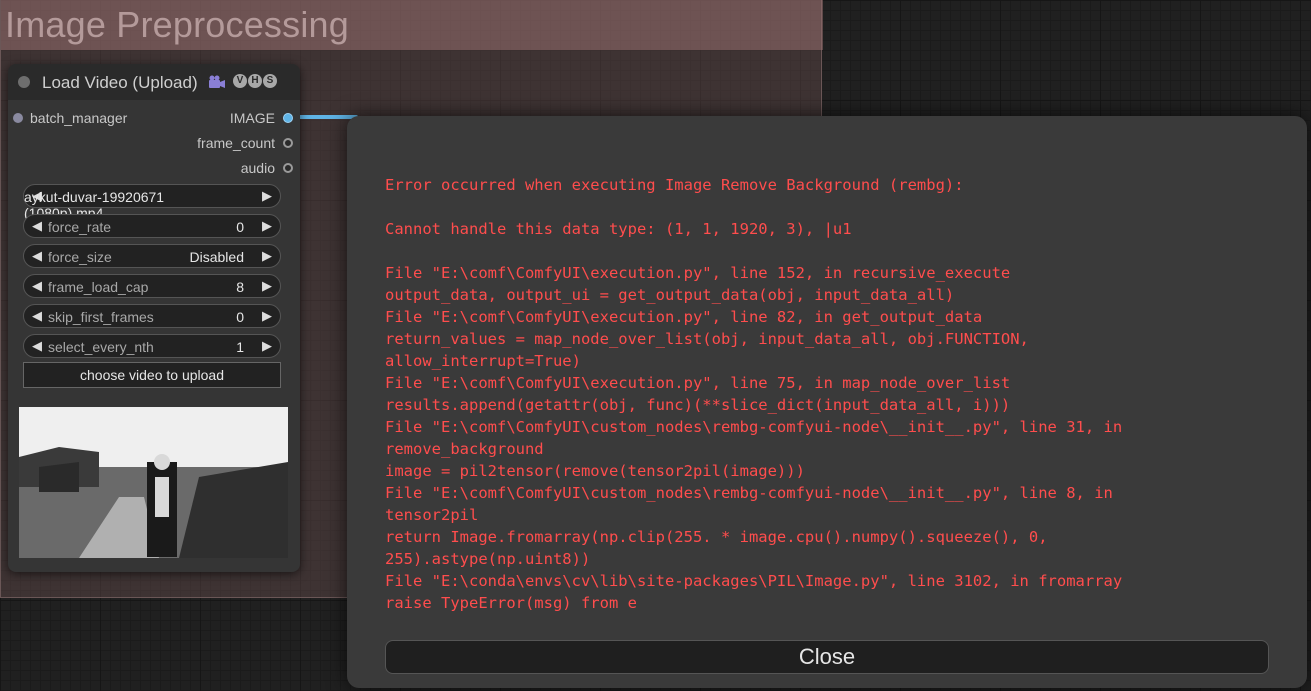 The height and width of the screenshot is (691, 1311). I want to click on force-size-label: force_size, so click(80, 257).